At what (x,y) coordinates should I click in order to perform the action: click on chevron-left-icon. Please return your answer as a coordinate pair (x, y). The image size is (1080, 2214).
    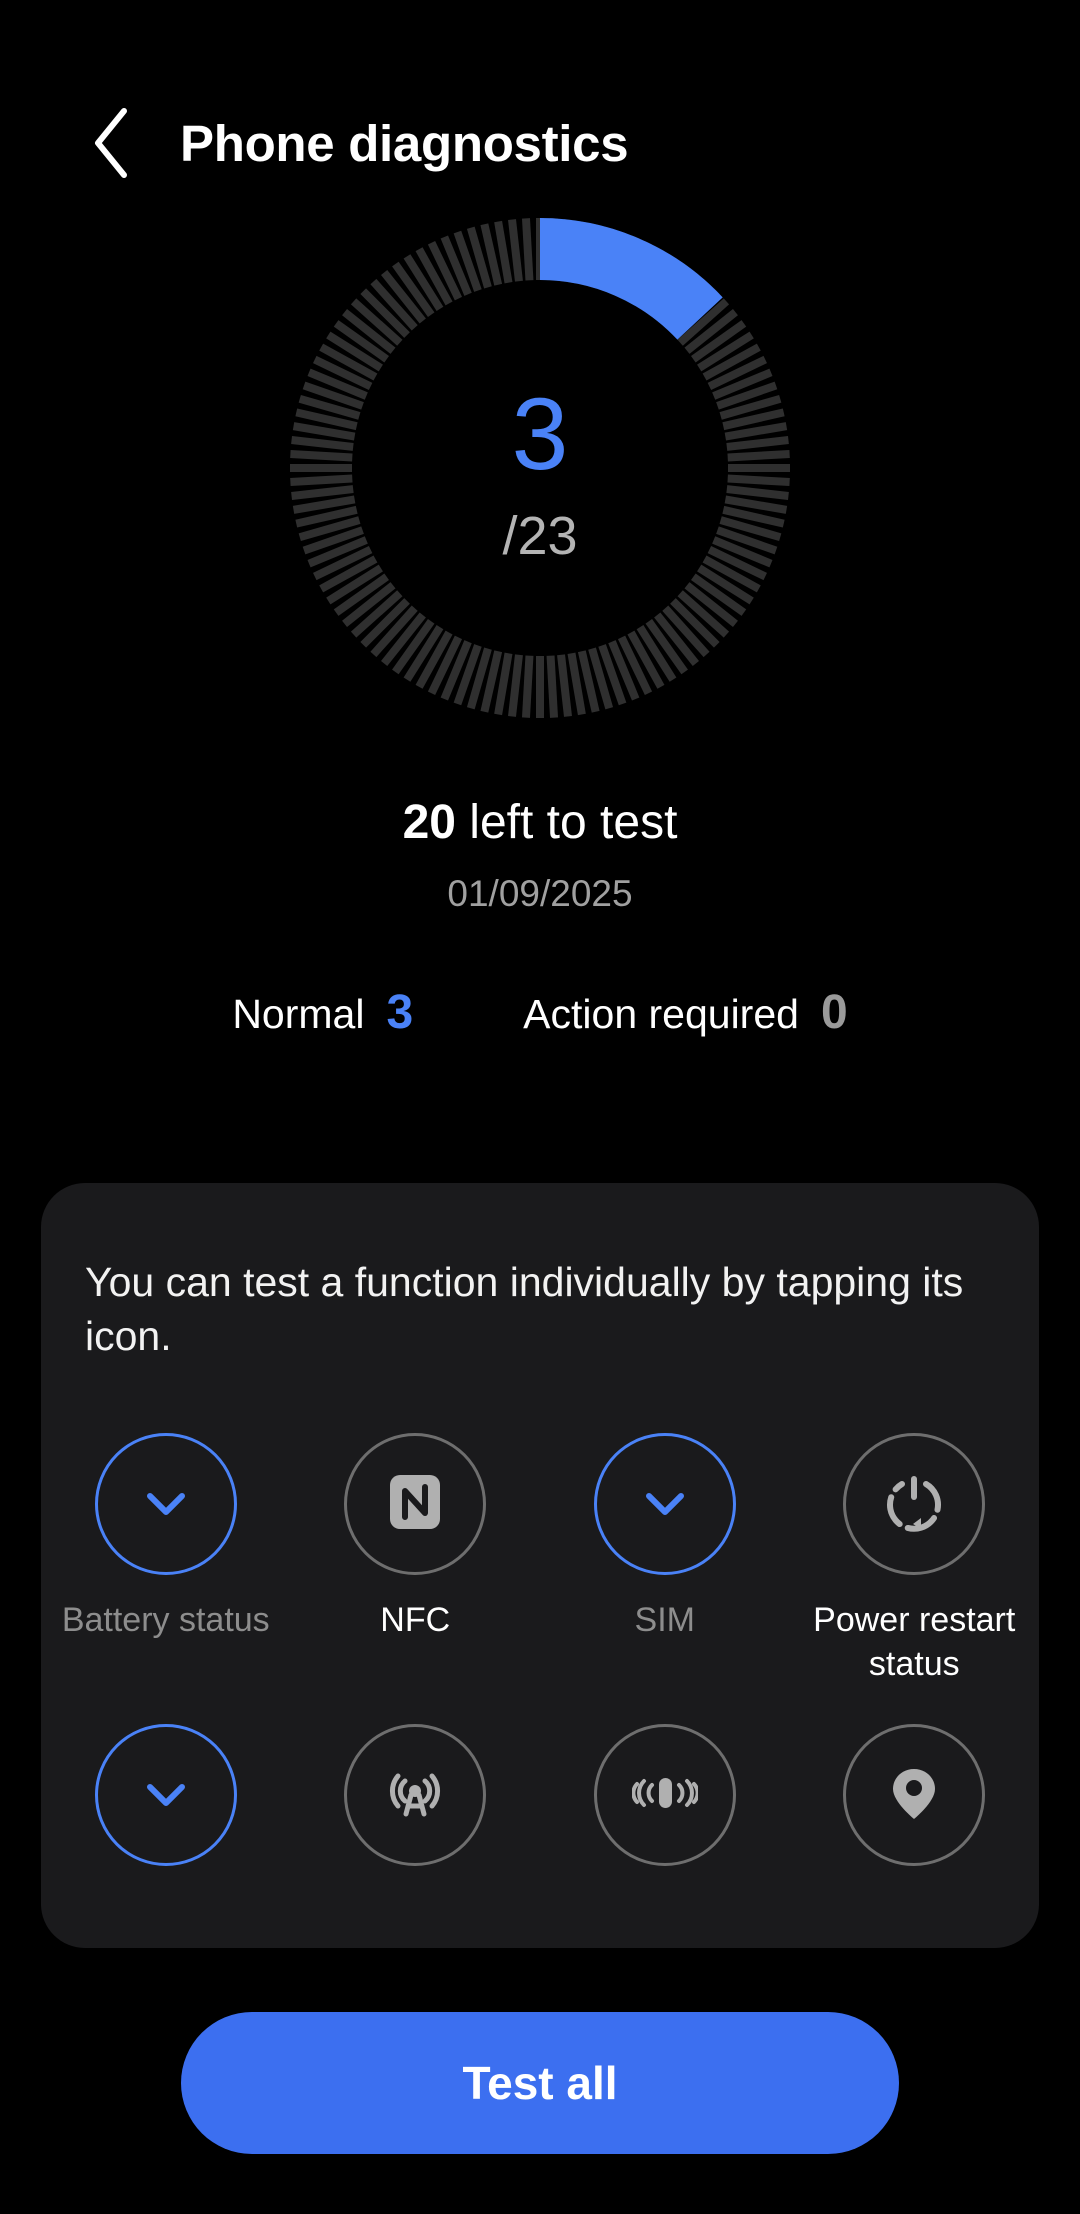
    Looking at the image, I should click on (110, 143).